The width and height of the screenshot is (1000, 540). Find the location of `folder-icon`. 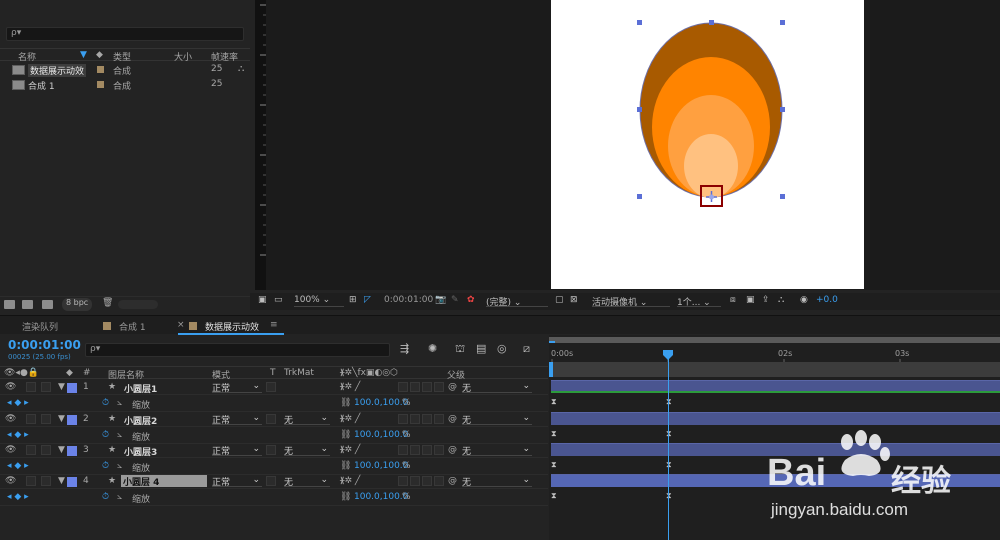

folder-icon is located at coordinates (27, 304).